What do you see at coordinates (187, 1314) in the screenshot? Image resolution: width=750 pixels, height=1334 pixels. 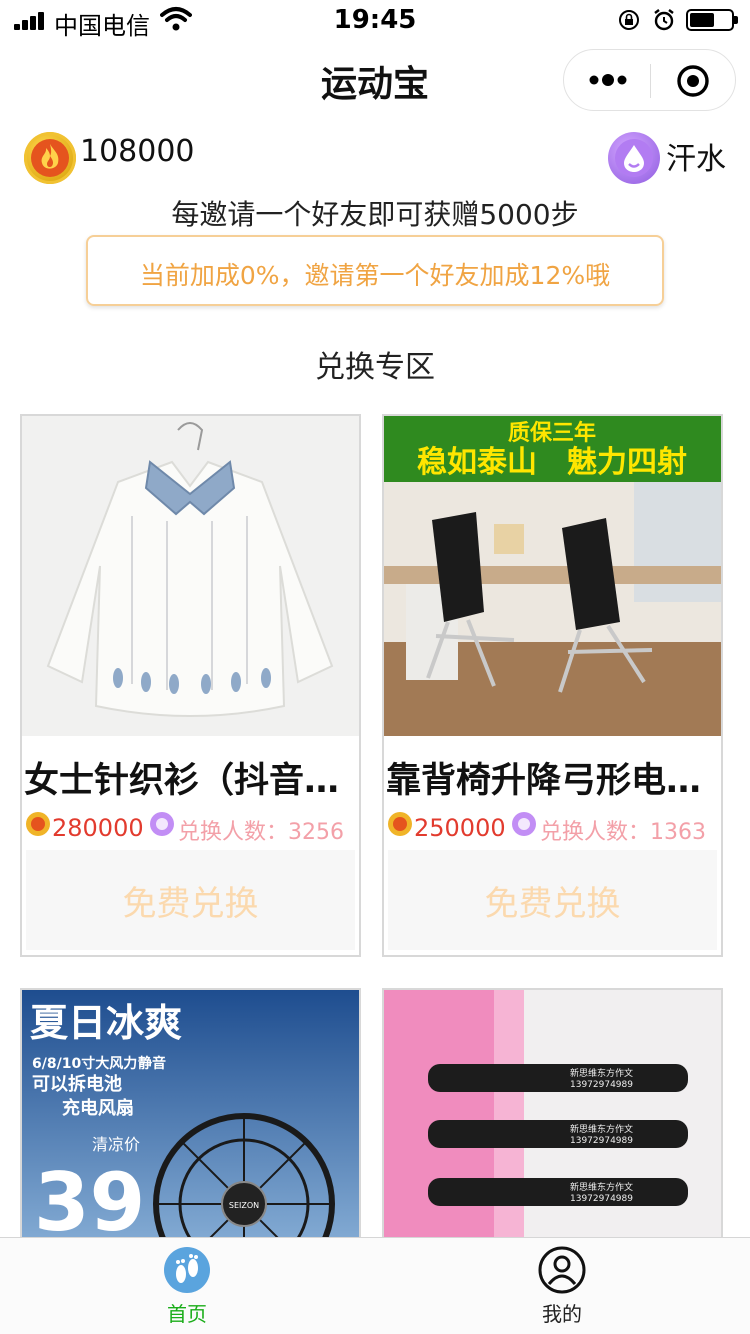 I see `tab-home-label: 首页` at bounding box center [187, 1314].